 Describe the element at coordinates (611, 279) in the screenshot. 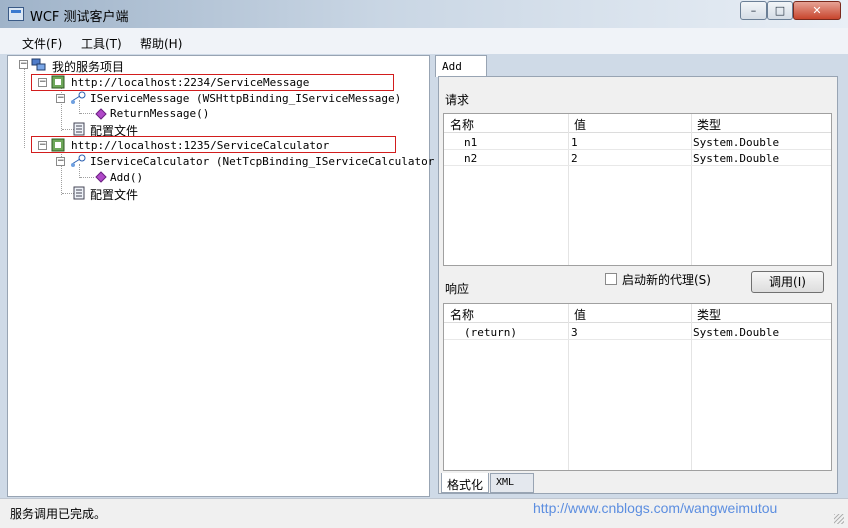

I see `new-proxy-checkbox` at that location.